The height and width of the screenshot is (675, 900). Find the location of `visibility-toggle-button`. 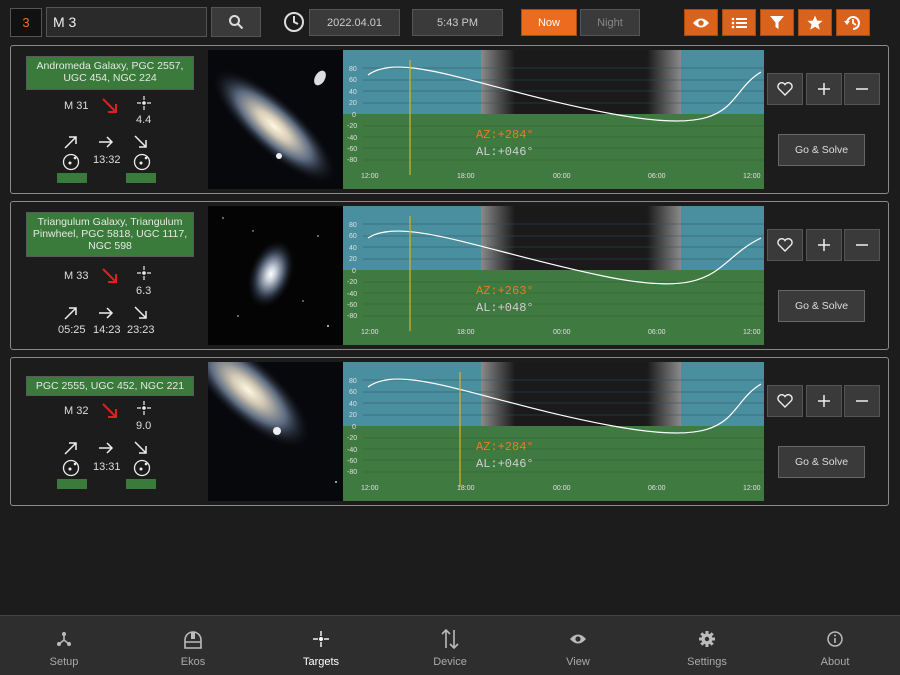

visibility-toggle-button is located at coordinates (701, 22).